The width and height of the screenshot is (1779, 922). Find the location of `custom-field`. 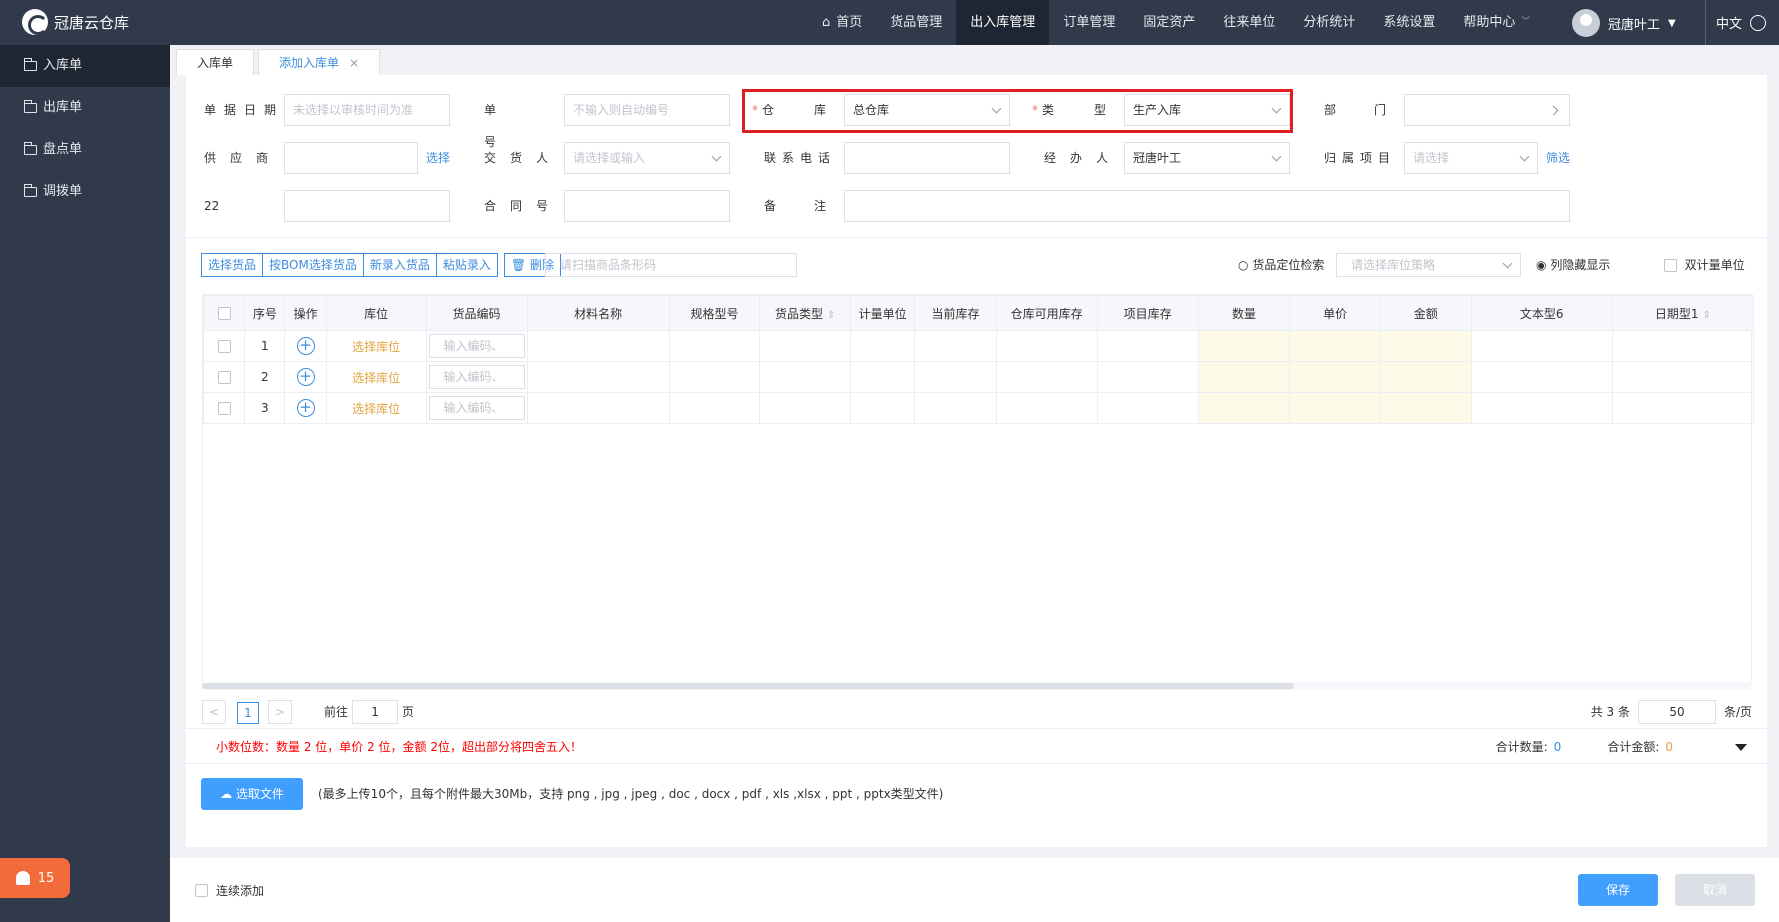

custom-field is located at coordinates (367, 206).